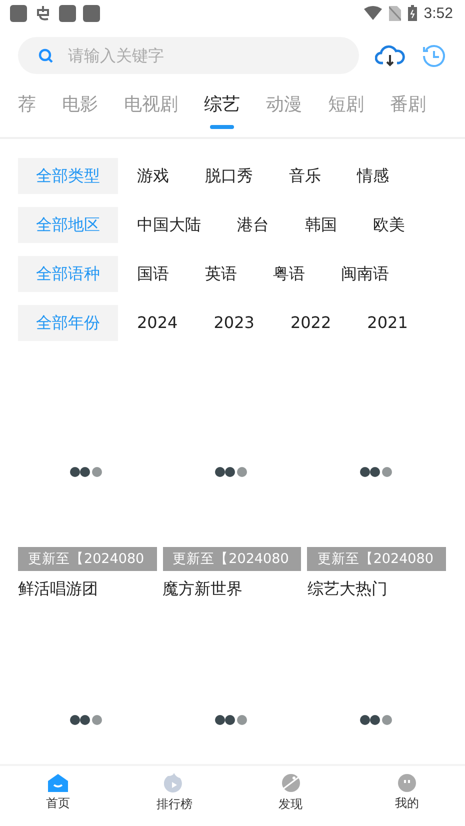 The height and width of the screenshot is (826, 465). What do you see at coordinates (394, 13) in the screenshot?
I see `no-sim-icon` at bounding box center [394, 13].